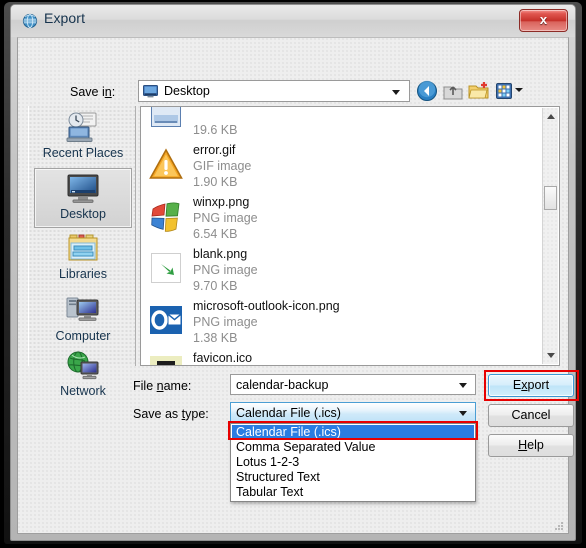  I want to click on file-type: GIF image, so click(222, 166).